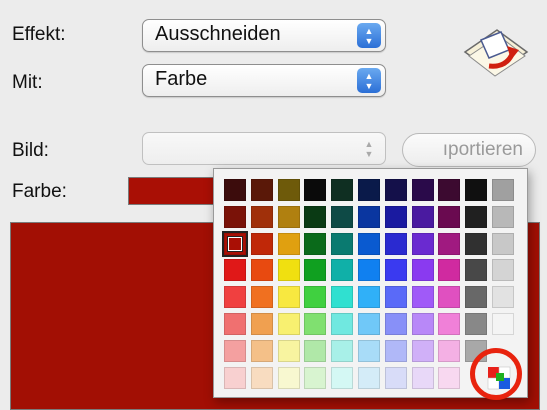  Describe the element at coordinates (39, 34) in the screenshot. I see `effekt-label: Effekt:` at that location.